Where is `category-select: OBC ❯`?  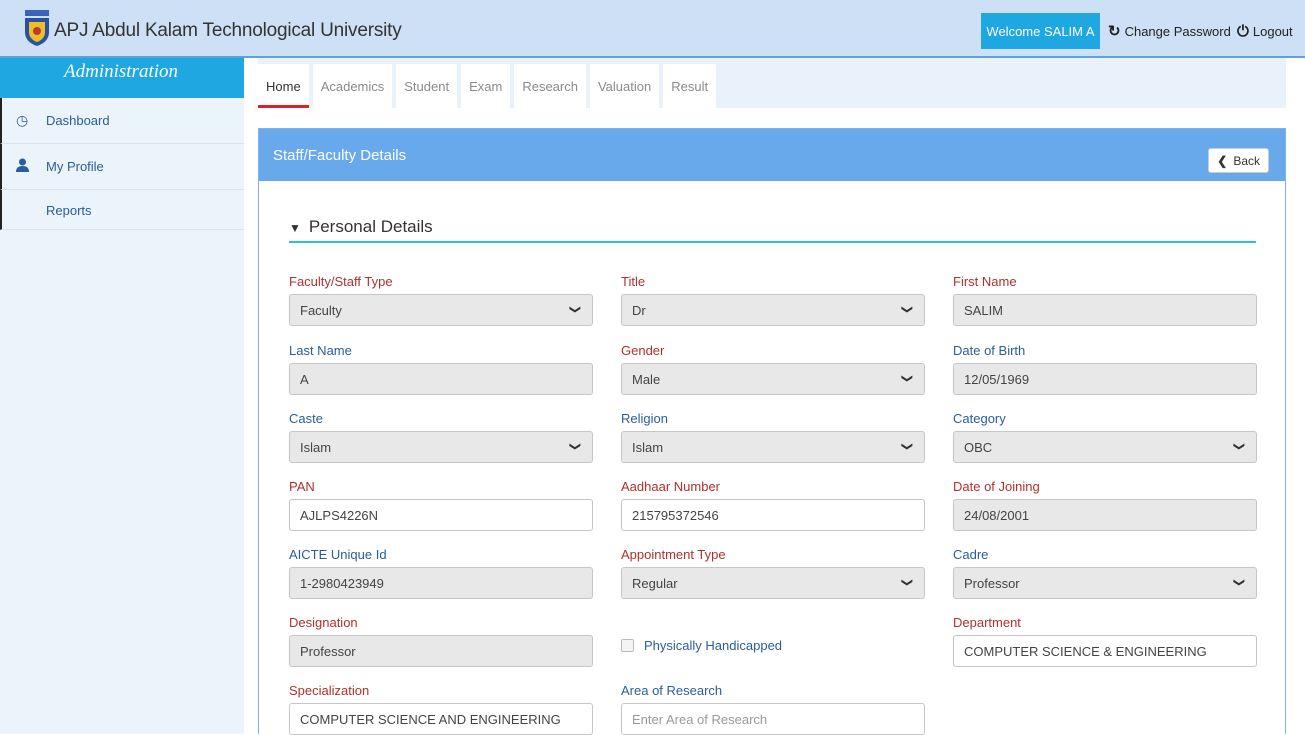
category-select: OBC ❯ is located at coordinates (1105, 447).